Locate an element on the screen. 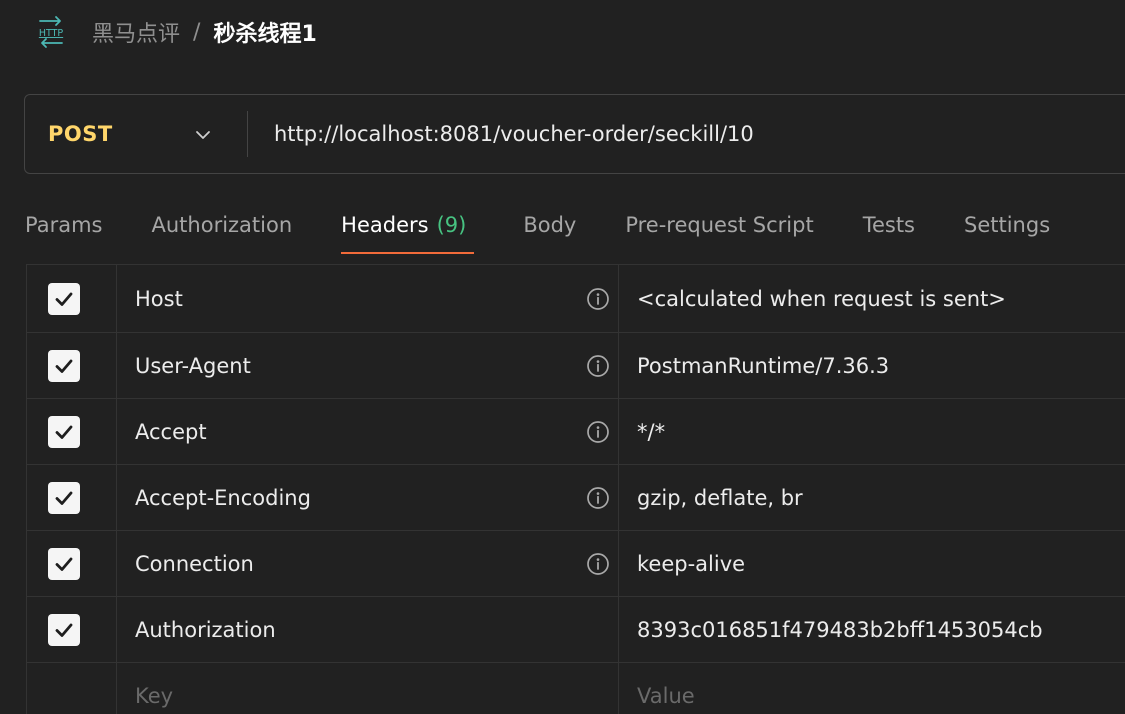 This screenshot has height=714, width=1125. value-cell: PostmanRuntime/7.36.3 is located at coordinates (872, 365).